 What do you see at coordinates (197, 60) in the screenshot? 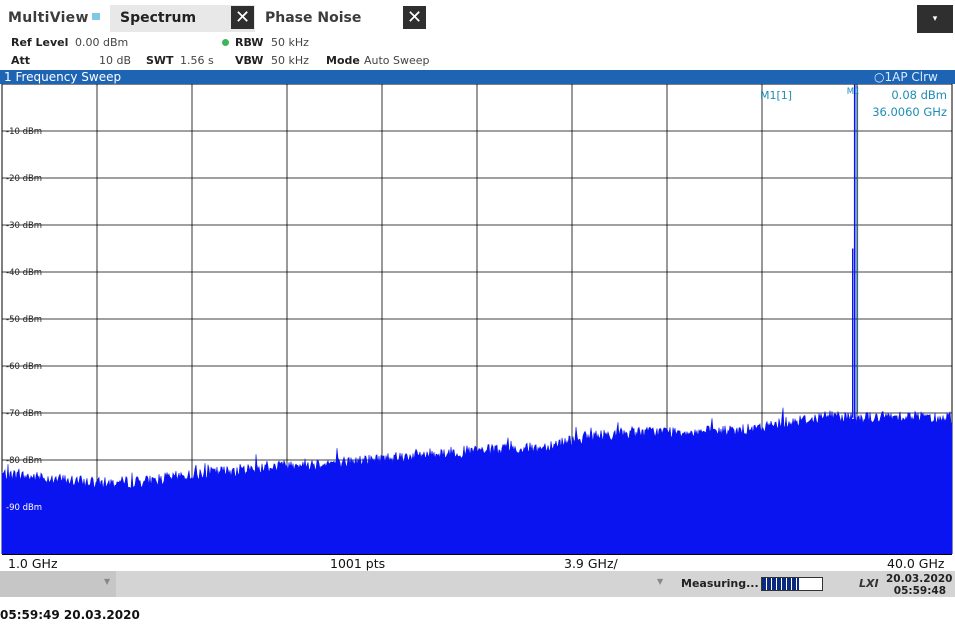
I see `swt-value: 1.56 s` at bounding box center [197, 60].